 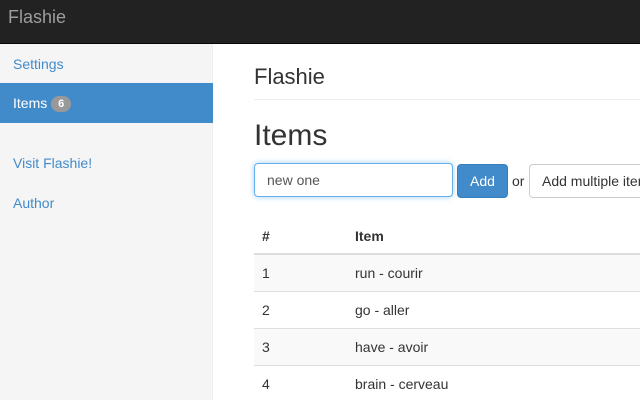 What do you see at coordinates (106, 103) in the screenshot?
I see `sidebar-item-items: Items 6` at bounding box center [106, 103].